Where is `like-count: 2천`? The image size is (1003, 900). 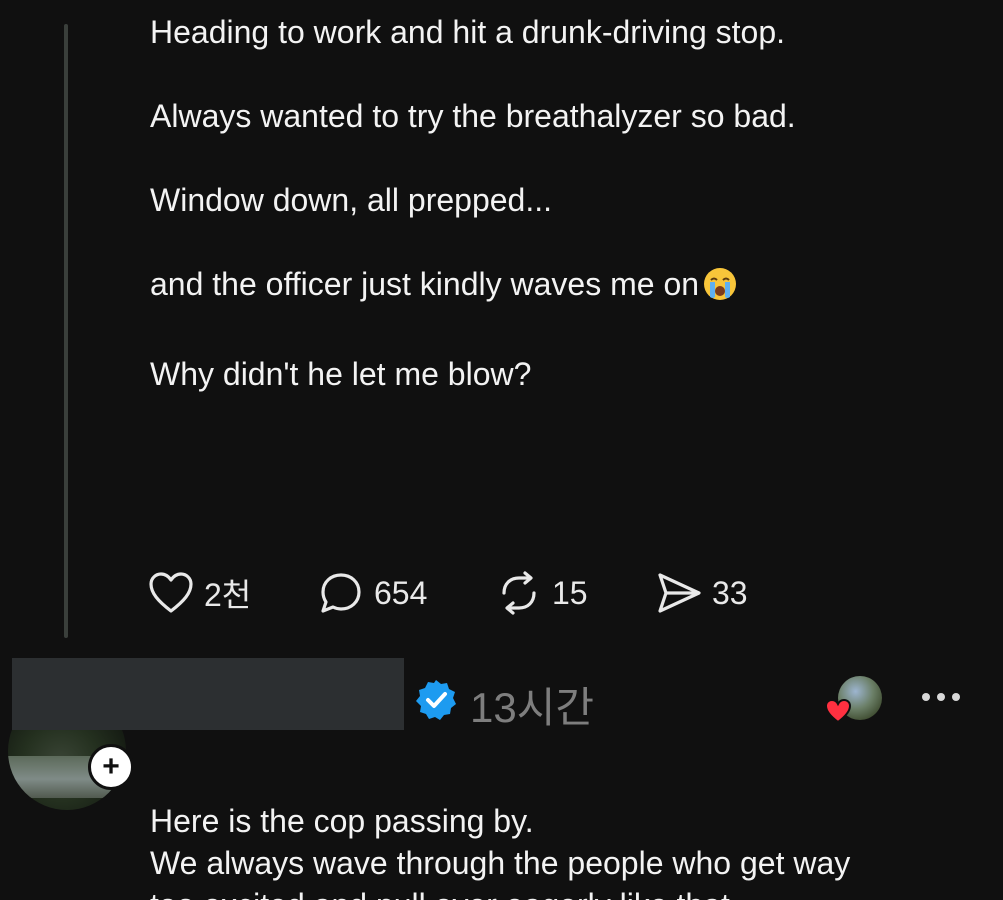 like-count: 2천 is located at coordinates (228, 595).